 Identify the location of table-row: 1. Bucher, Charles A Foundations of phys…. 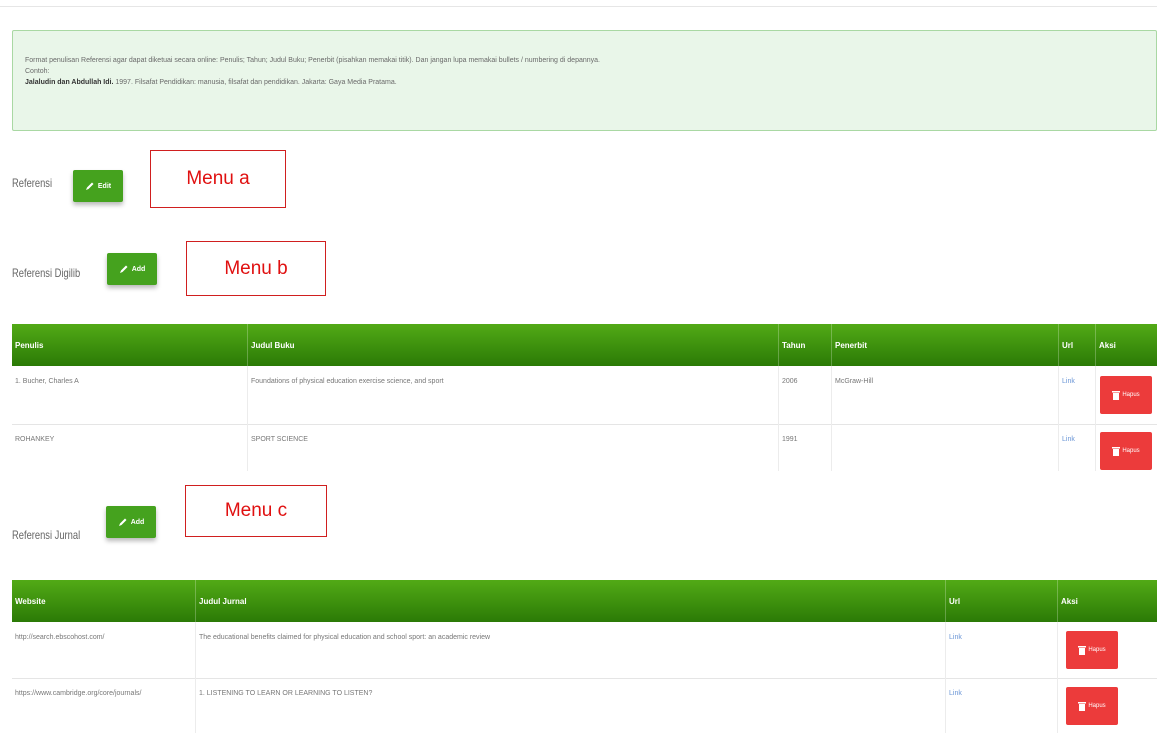
(584, 395).